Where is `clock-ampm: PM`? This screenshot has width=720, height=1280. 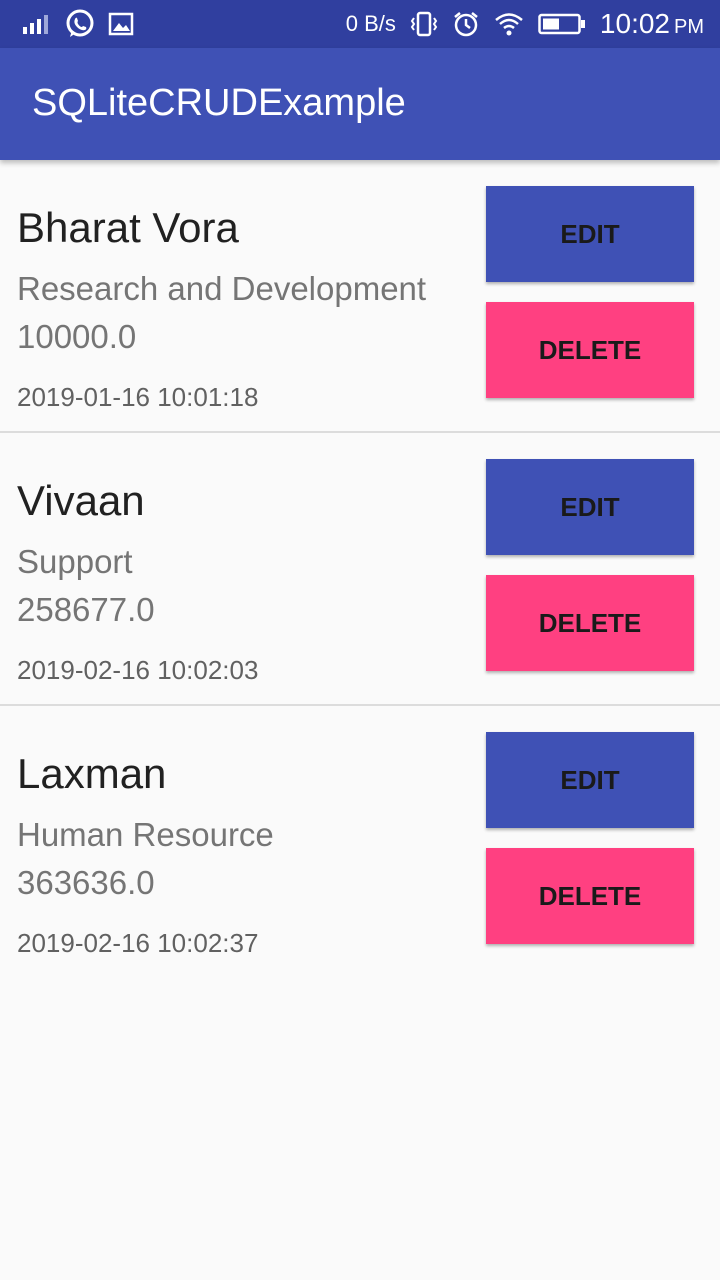 clock-ampm: PM is located at coordinates (689, 27).